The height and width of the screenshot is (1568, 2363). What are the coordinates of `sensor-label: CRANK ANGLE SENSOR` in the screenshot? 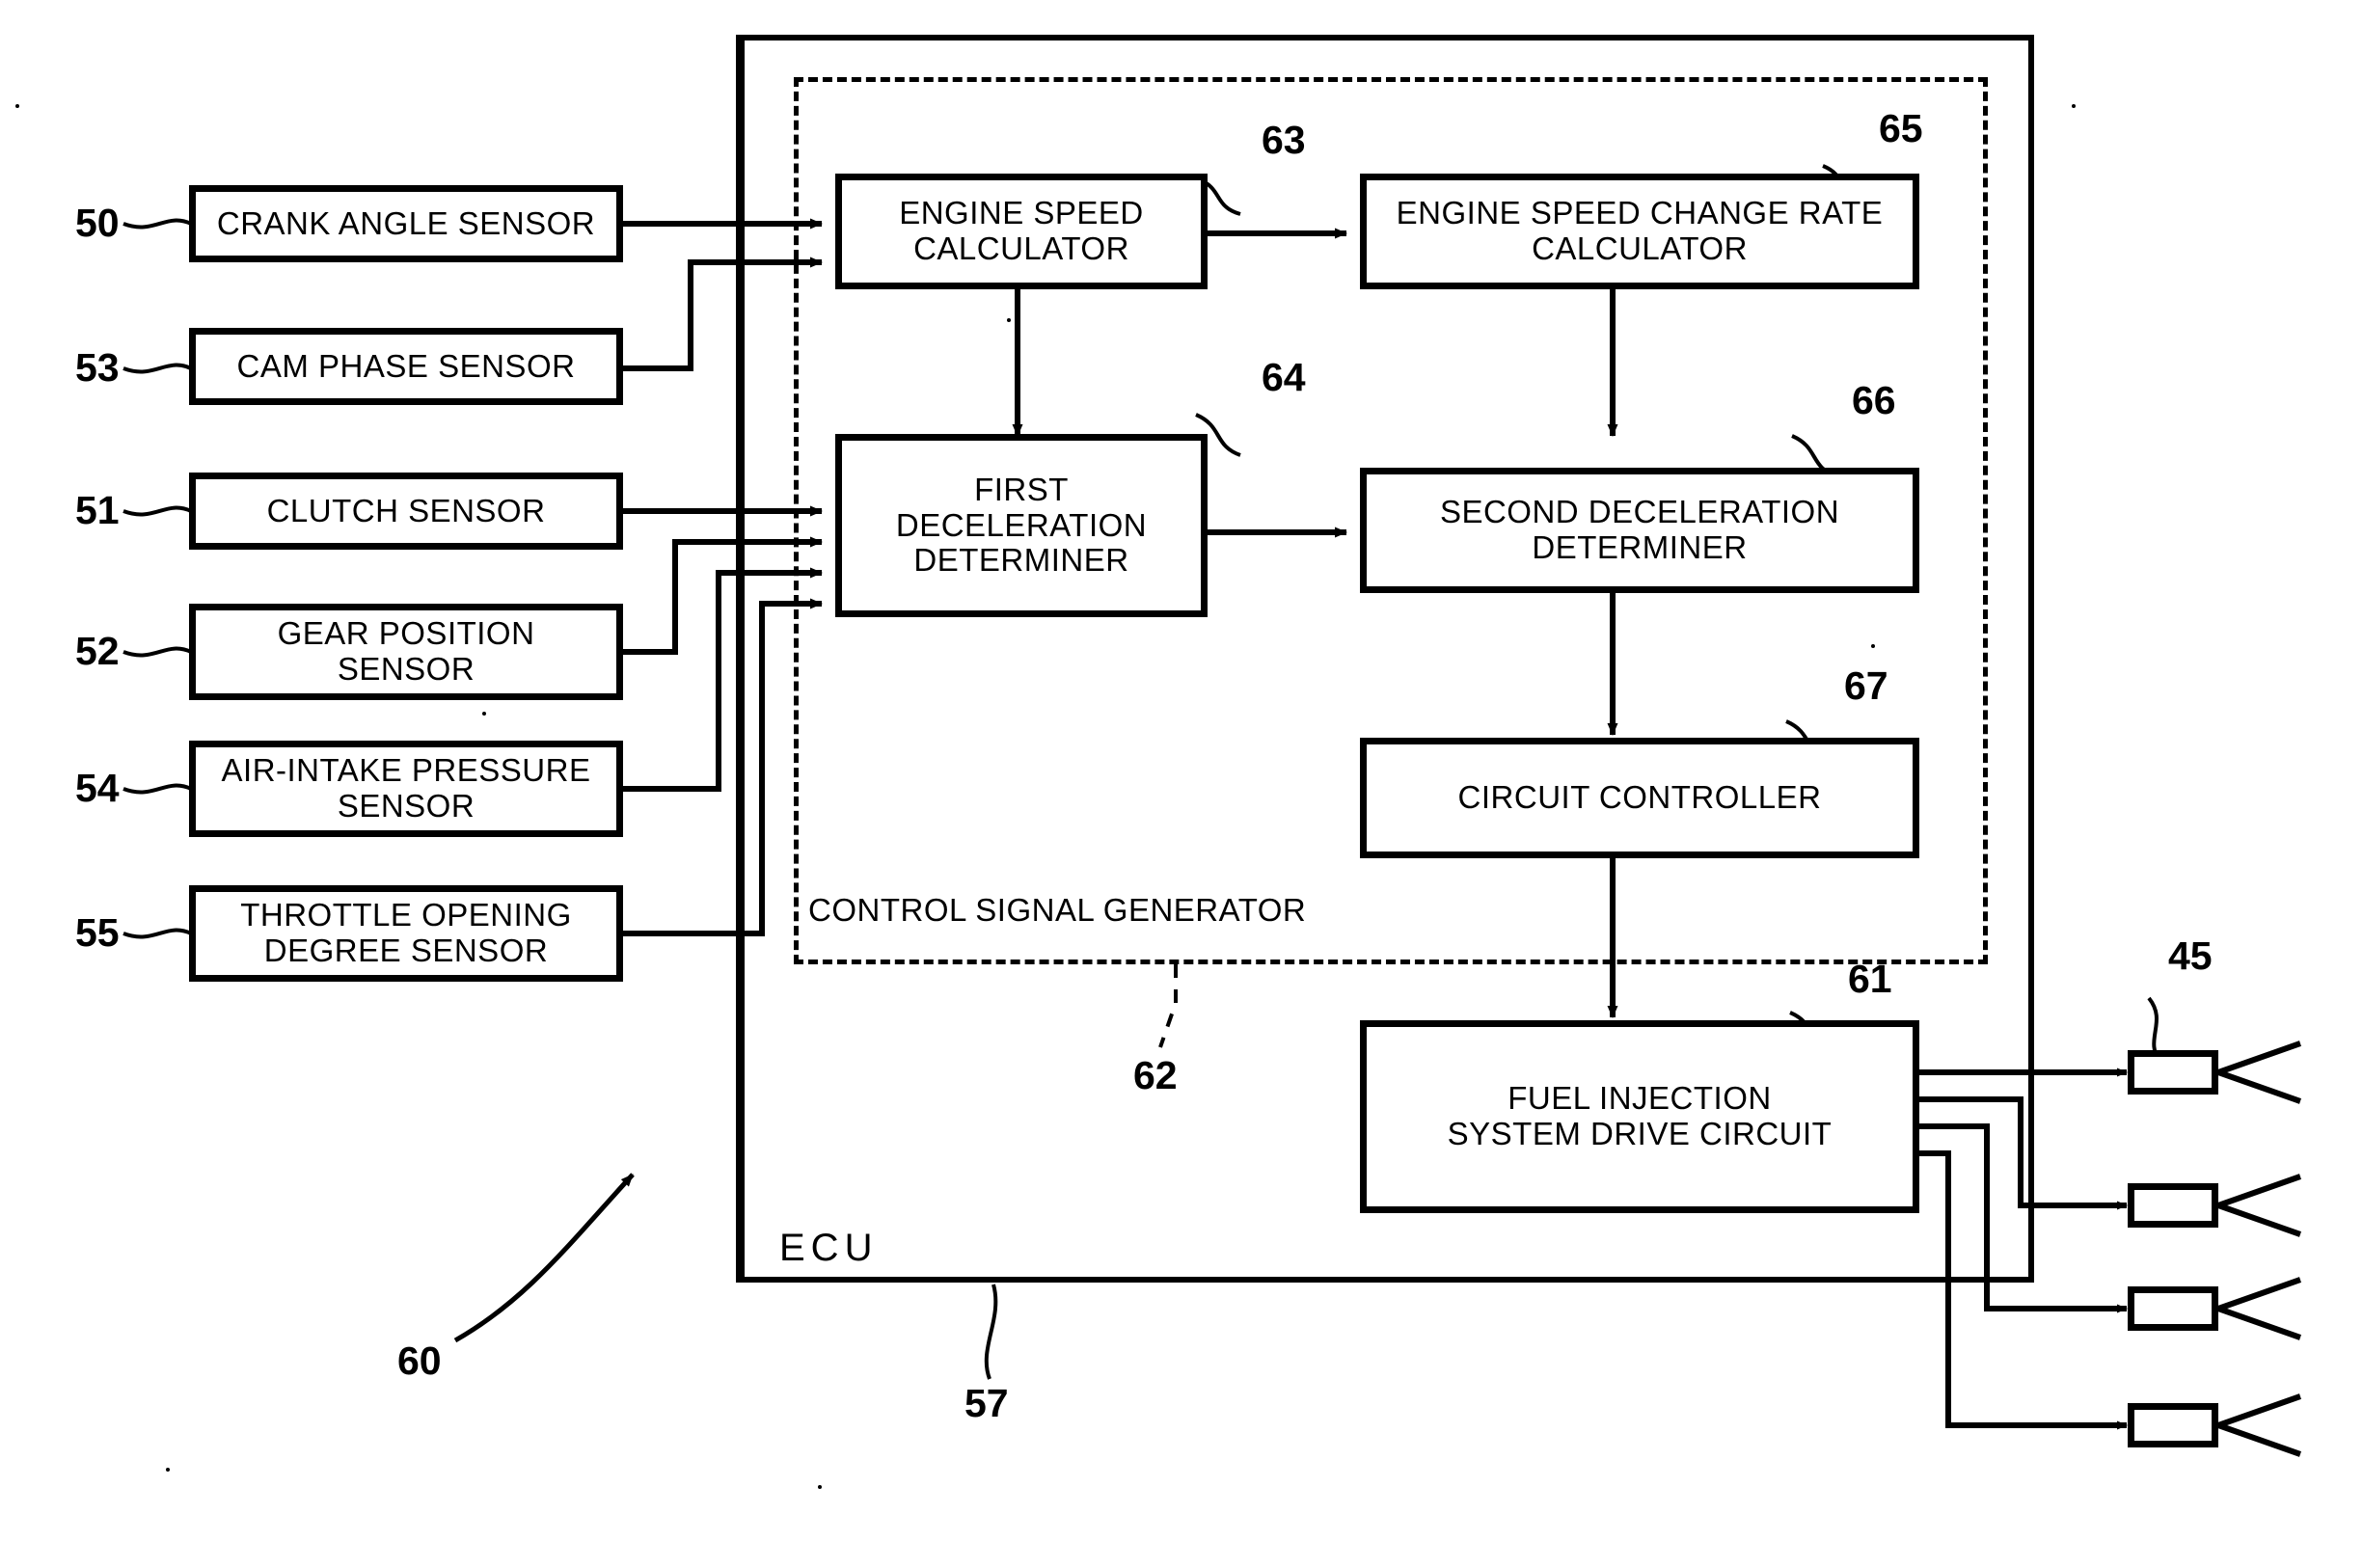 It's located at (406, 223).